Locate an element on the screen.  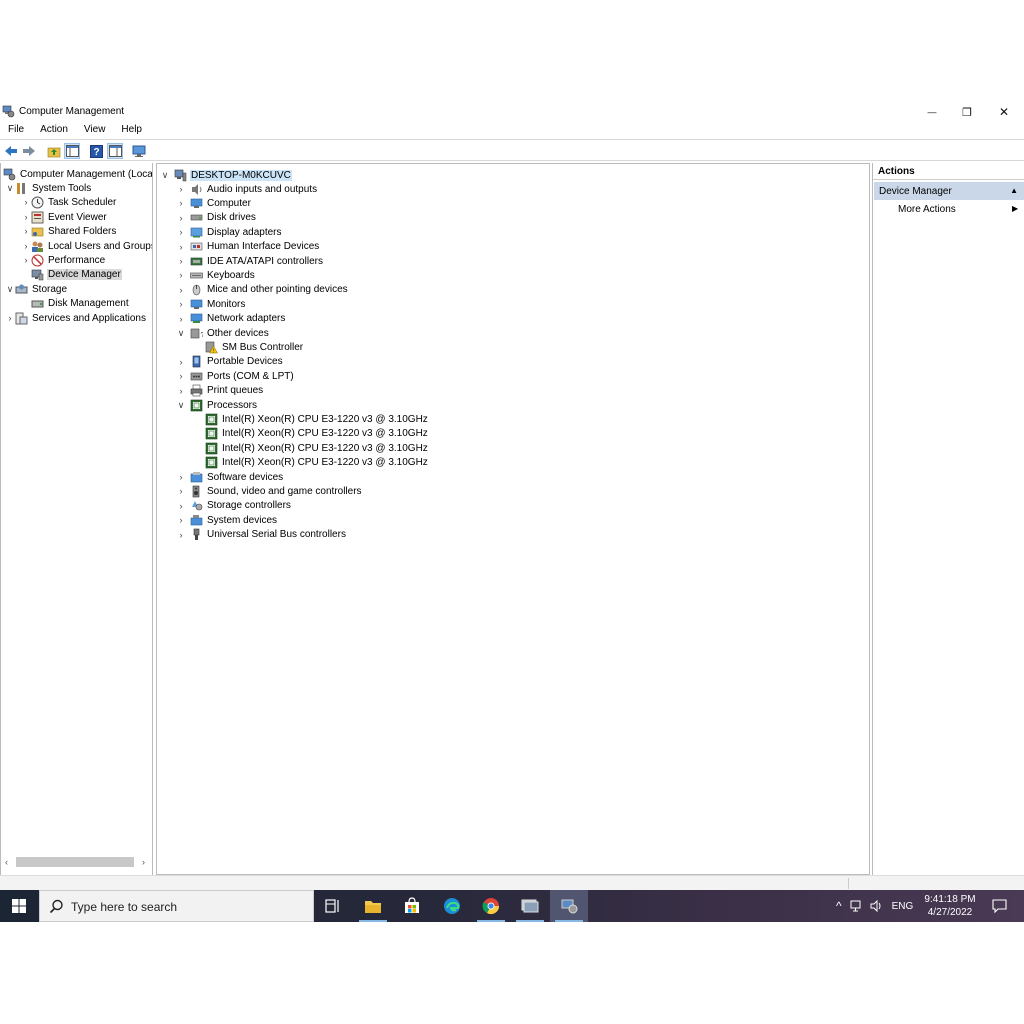
tree-item-system-tools: ∨ System Tools is located at coordinates (48, 188).